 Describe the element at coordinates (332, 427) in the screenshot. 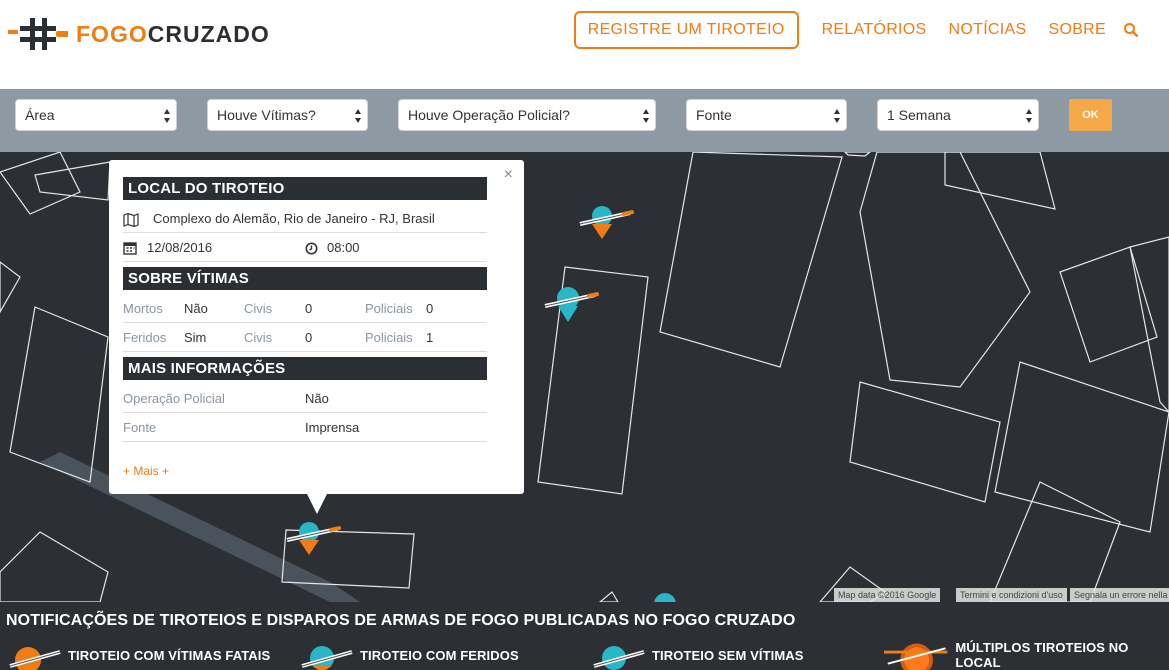

I see `source-value: Imprensa` at that location.